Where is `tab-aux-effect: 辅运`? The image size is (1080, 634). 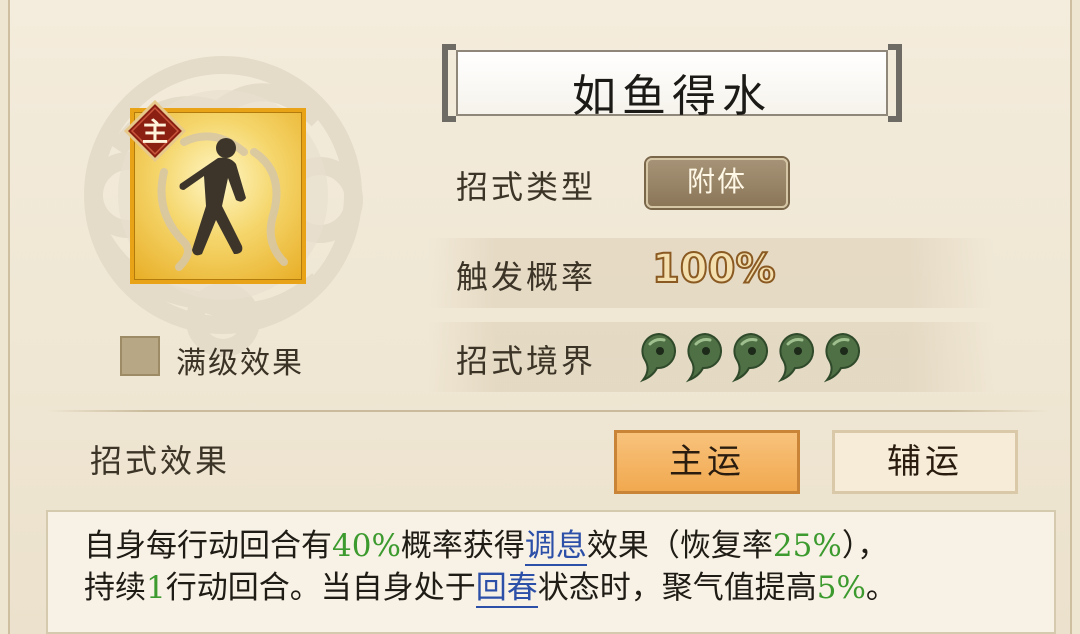
tab-aux-effect: 辅运 is located at coordinates (925, 462).